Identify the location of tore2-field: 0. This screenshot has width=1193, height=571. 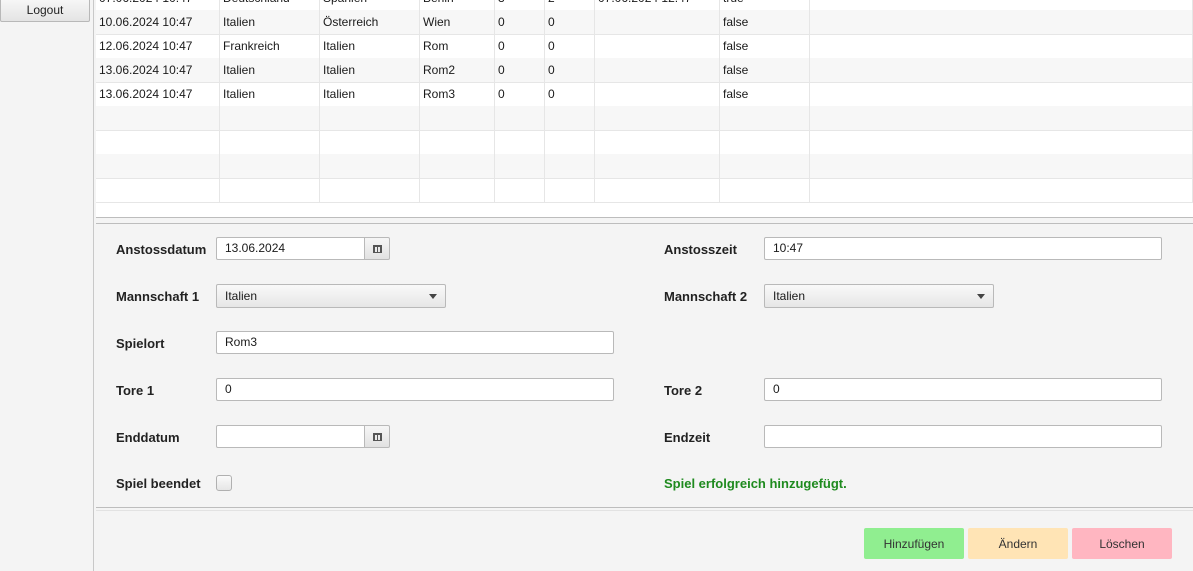
(963, 389).